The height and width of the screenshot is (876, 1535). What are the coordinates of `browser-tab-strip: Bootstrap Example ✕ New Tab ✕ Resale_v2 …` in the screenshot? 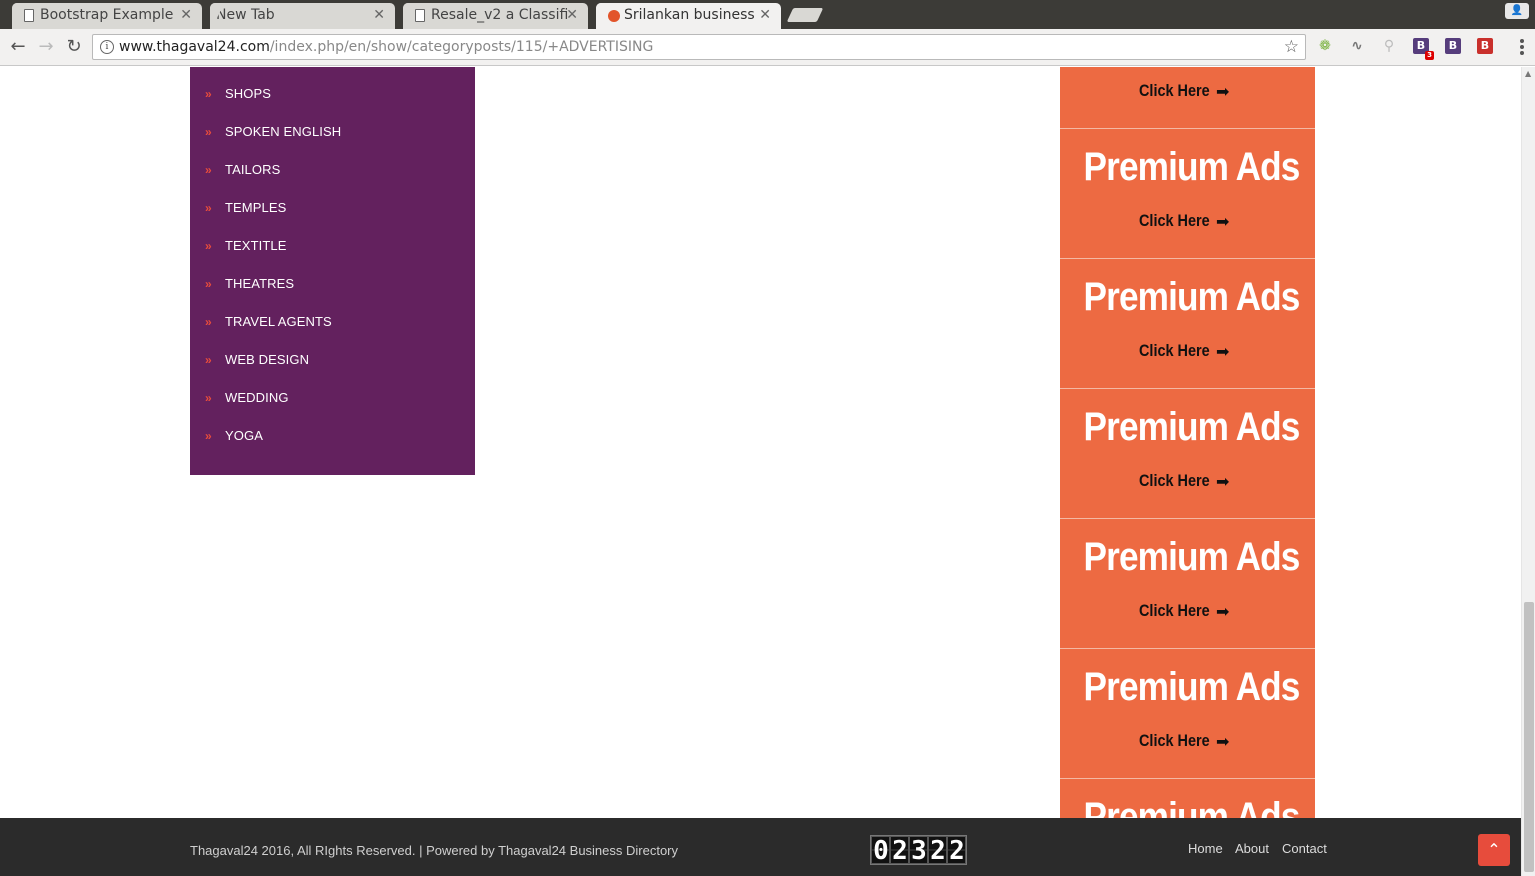 It's located at (767, 14).